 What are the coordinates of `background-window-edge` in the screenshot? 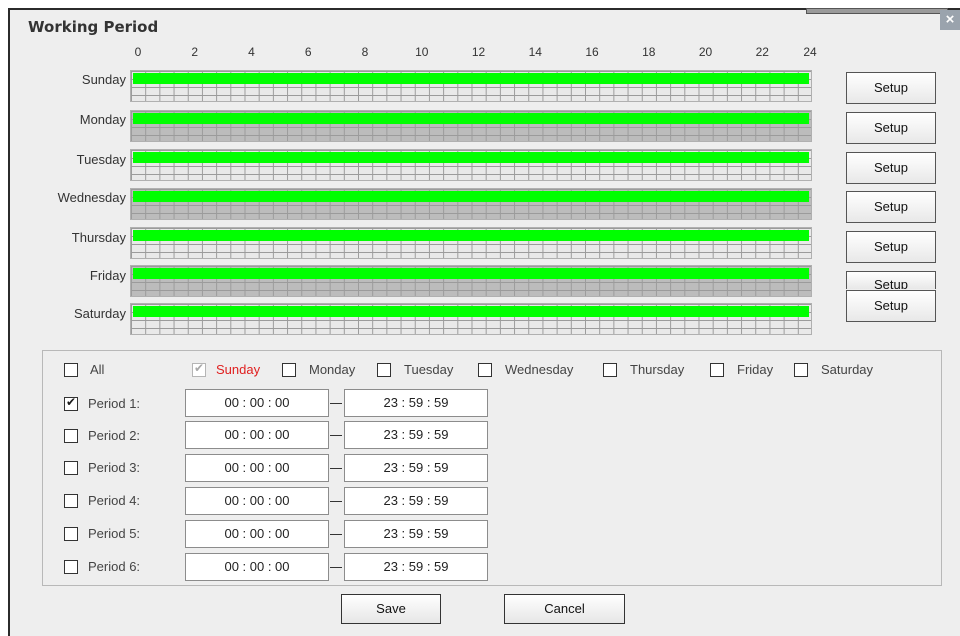 It's located at (877, 11).